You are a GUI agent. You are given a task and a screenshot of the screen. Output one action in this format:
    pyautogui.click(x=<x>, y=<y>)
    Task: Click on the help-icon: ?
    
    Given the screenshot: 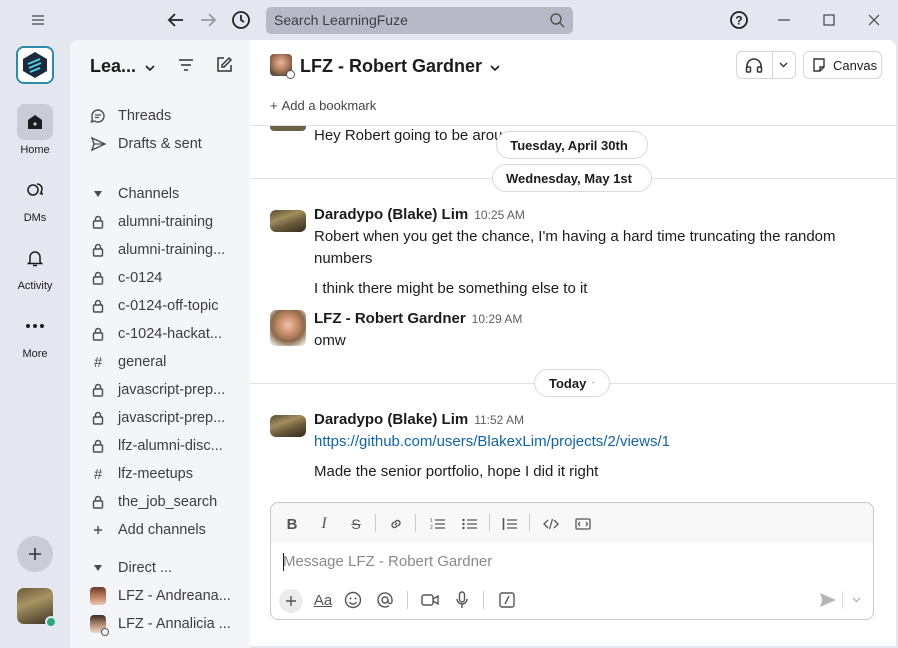 What is the action you would take?
    pyautogui.click(x=739, y=20)
    